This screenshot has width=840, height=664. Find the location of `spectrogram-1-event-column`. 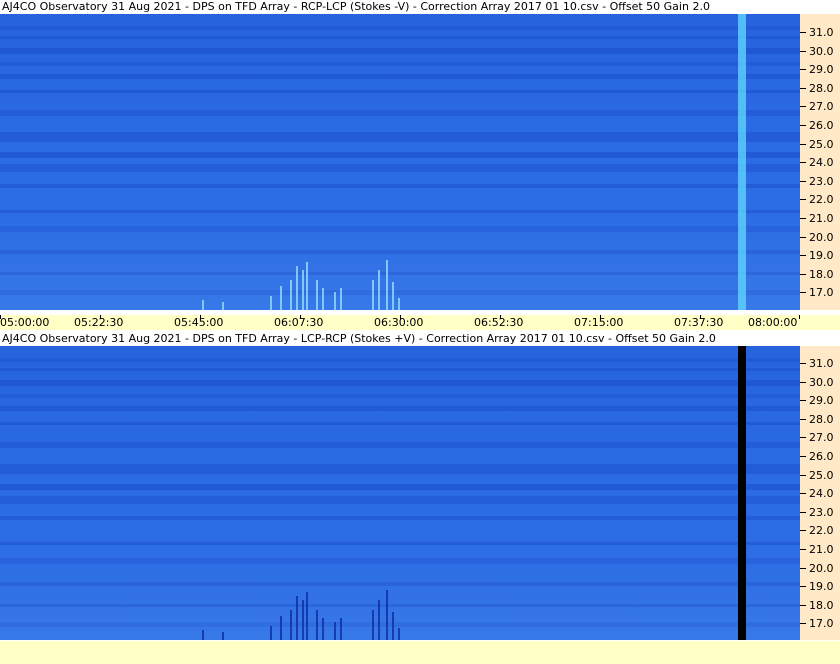

spectrogram-1-event-column is located at coordinates (742, 162).